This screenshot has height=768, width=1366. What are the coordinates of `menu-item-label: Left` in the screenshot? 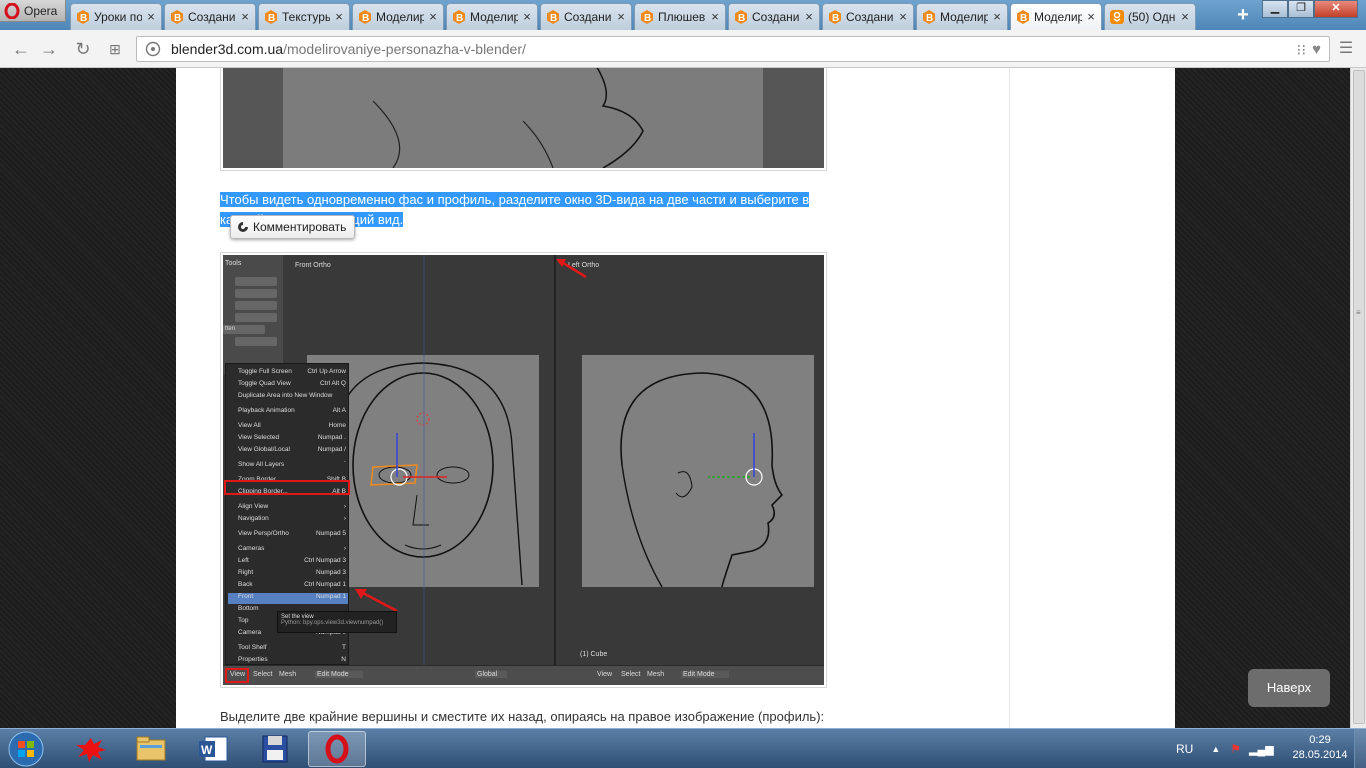 It's located at (243, 560).